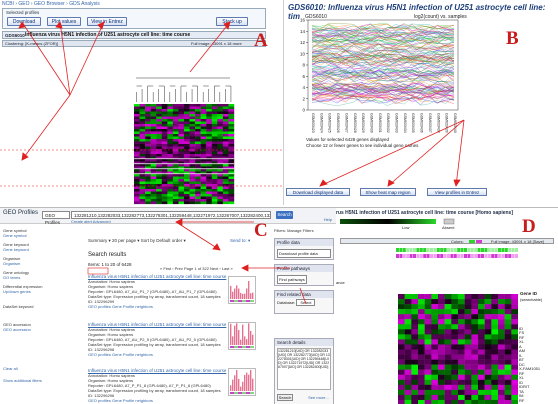 The height and width of the screenshot is (404, 558). Describe the element at coordinates (472, 241) in the screenshot. I see `color-swatch-green` at that location.